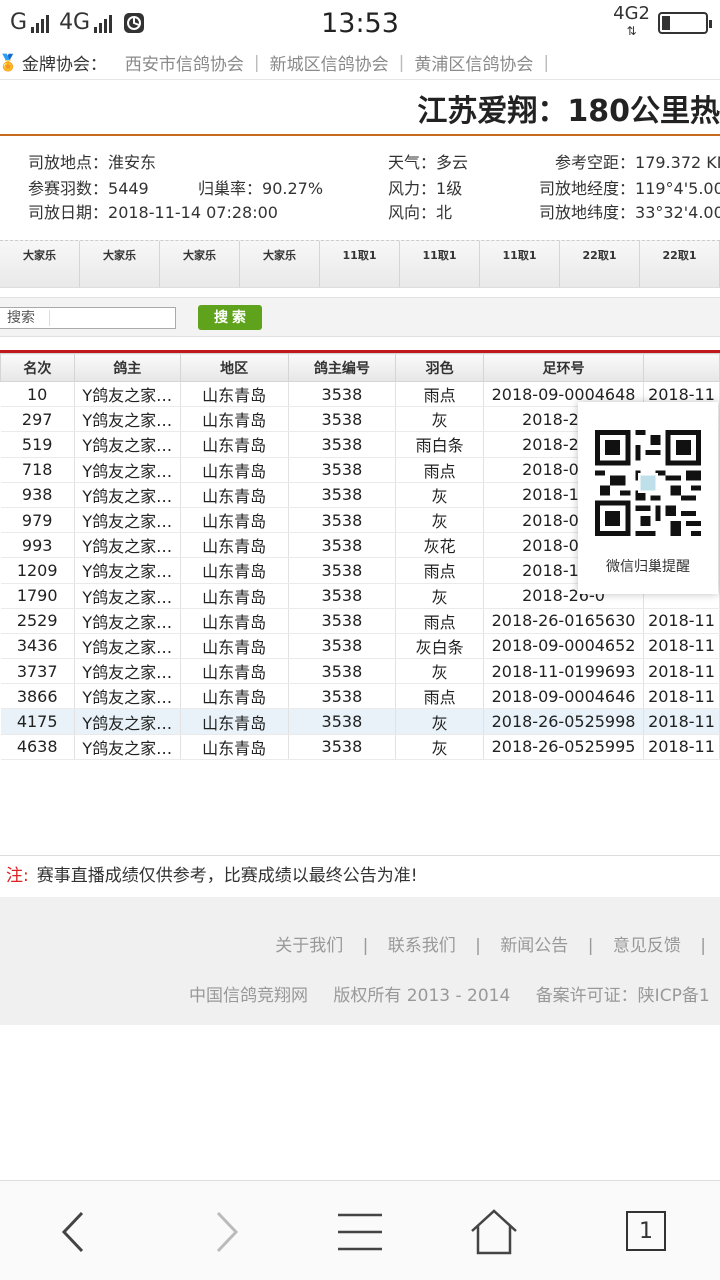 This screenshot has width=720, height=1280. What do you see at coordinates (454, 993) in the screenshot?
I see `footer-copyright: 中国信鸽竞翔网 版权所有 2013 - 2014 备案许可证：陕ICP备1` at bounding box center [454, 993].